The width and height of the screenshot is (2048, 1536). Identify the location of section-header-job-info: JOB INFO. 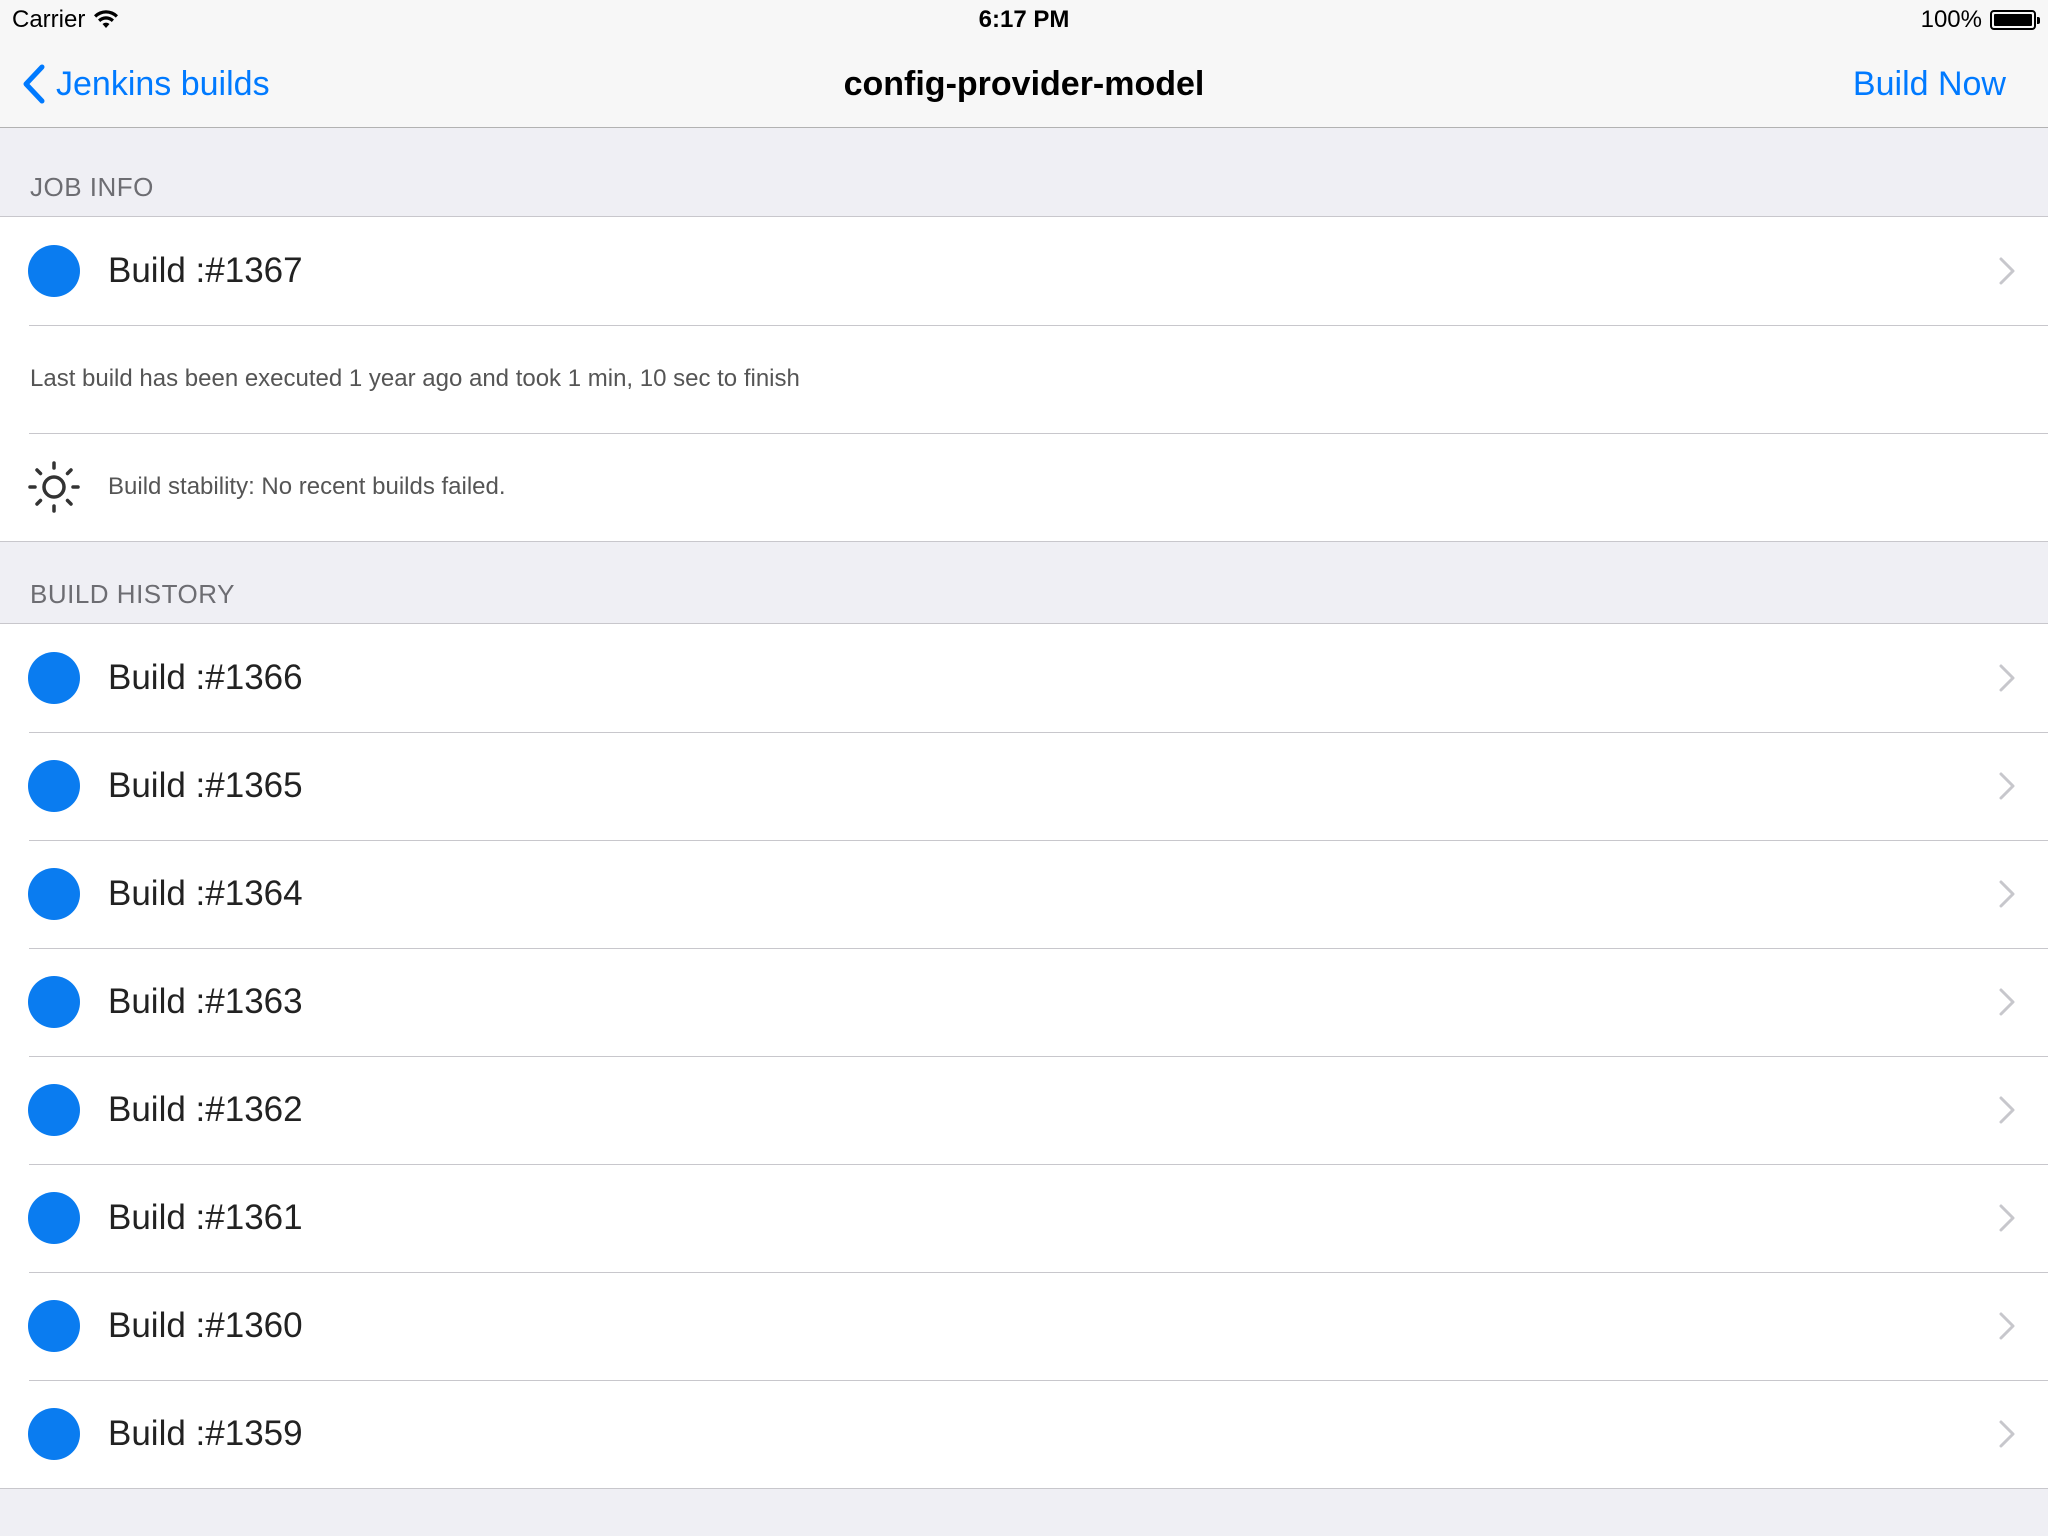
(92, 187).